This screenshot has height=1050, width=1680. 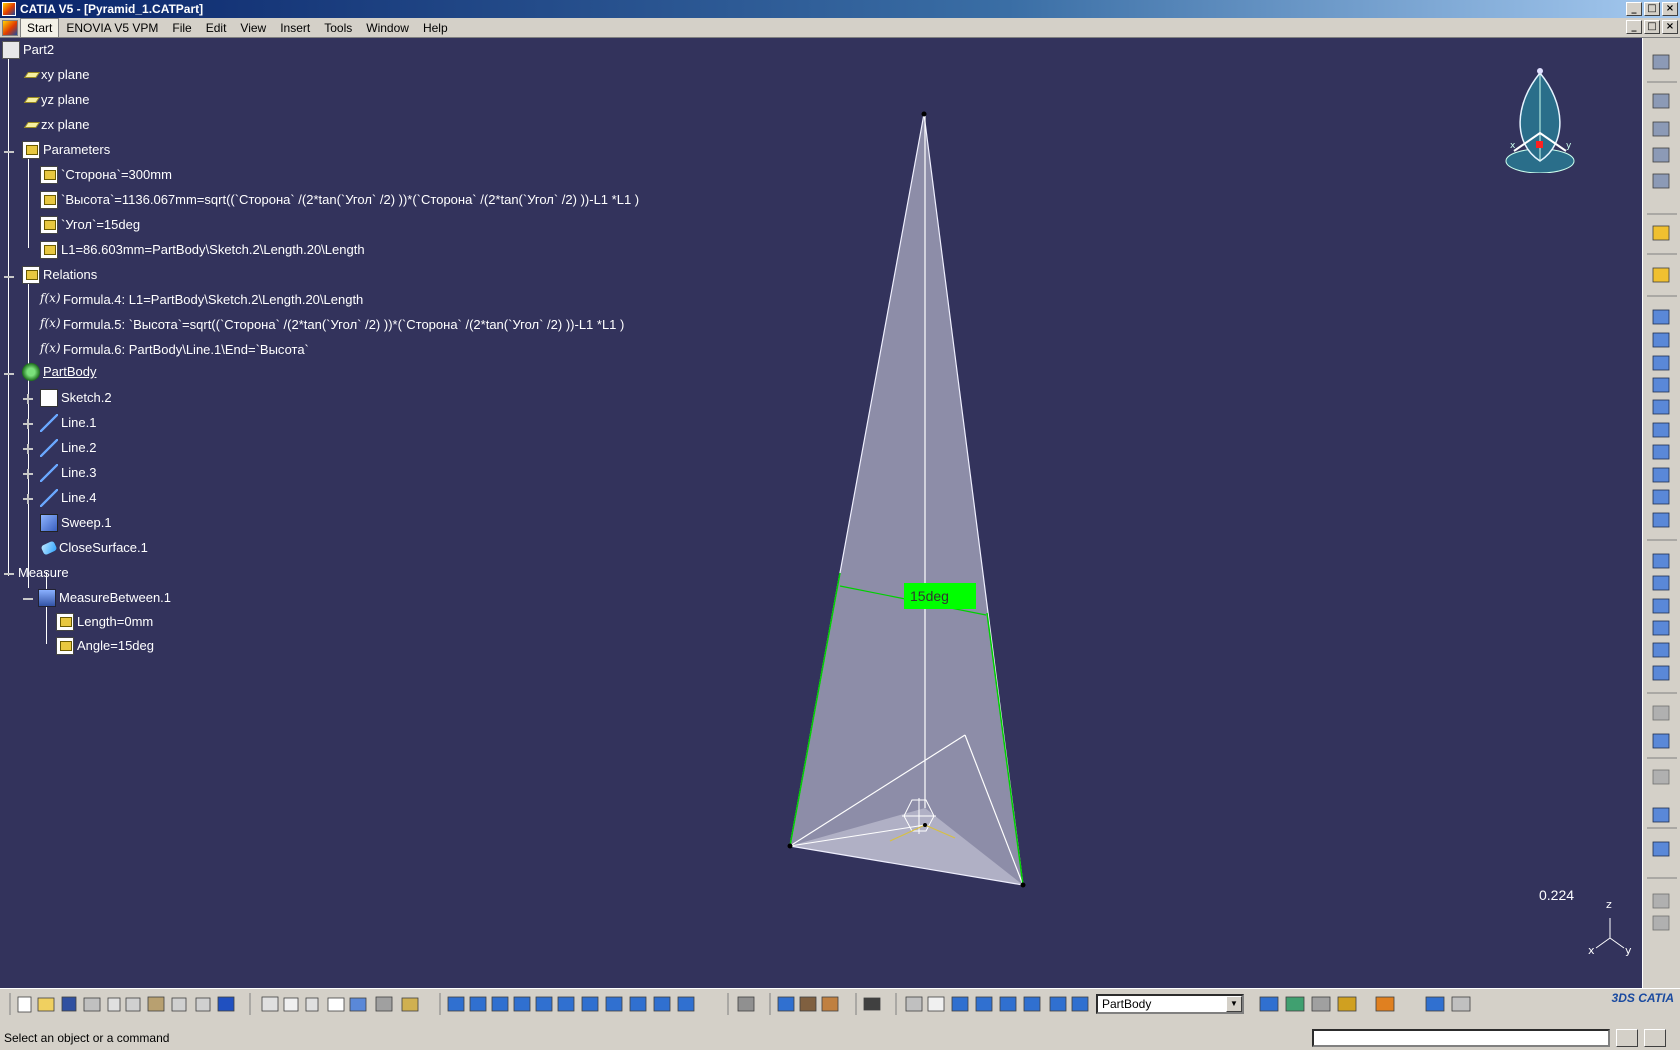 I want to click on tree-length-result: Length=0mm, so click(x=104, y=622).